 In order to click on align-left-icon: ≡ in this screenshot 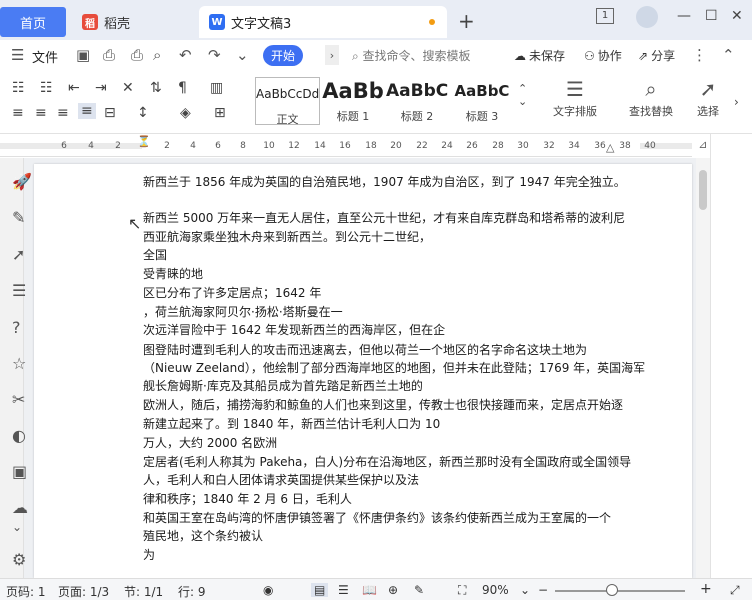, I will do `click(18, 113)`.